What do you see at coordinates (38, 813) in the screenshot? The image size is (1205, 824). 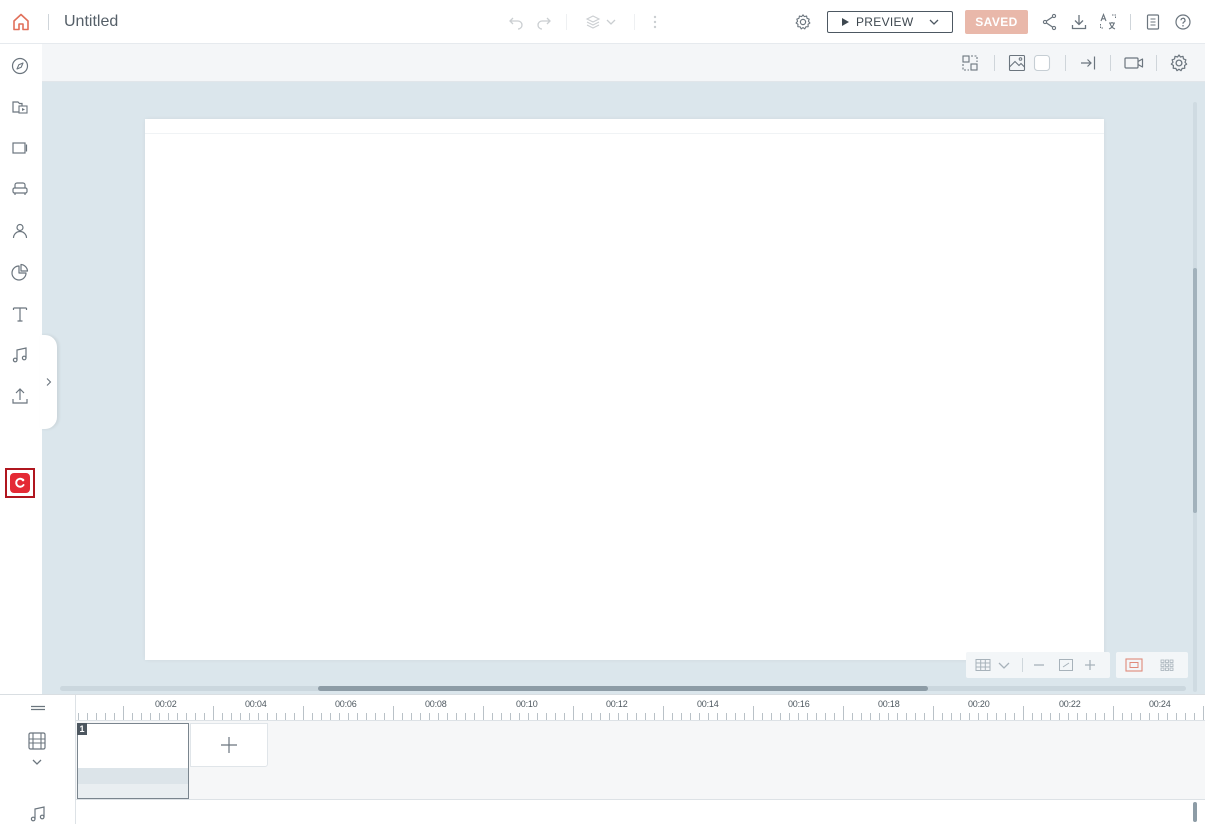 I see `music-track-icon` at bounding box center [38, 813].